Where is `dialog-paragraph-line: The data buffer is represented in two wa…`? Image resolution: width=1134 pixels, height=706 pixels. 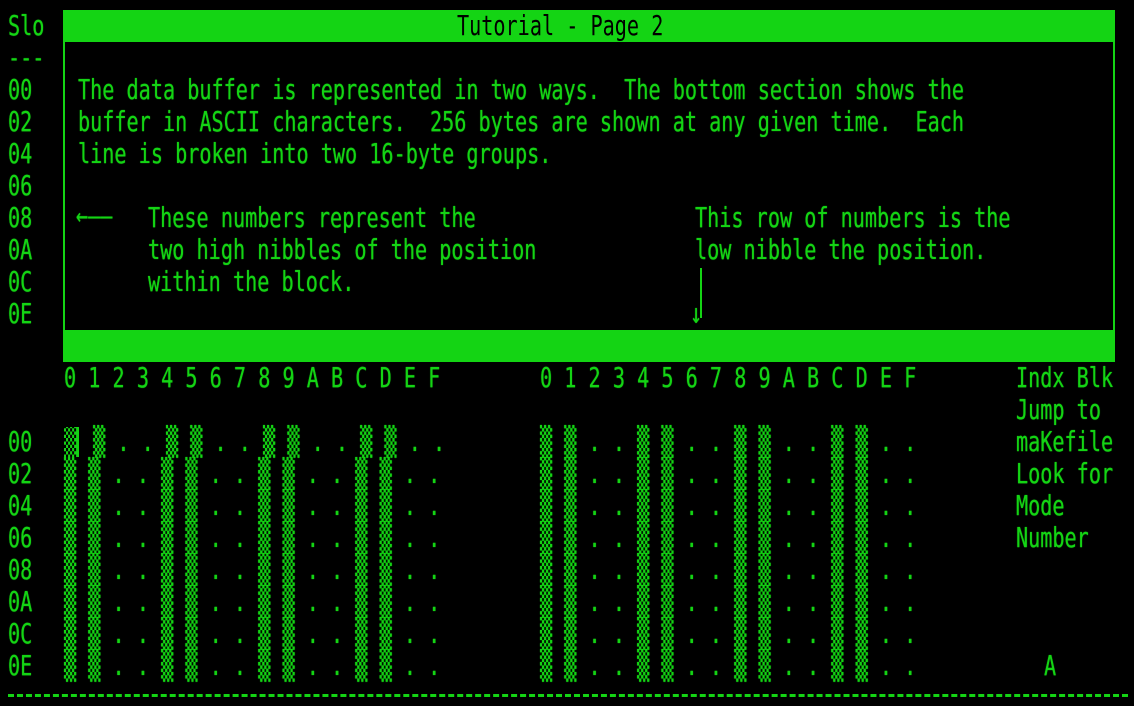 dialog-paragraph-line: The data buffer is represented in two wa… is located at coordinates (521, 89).